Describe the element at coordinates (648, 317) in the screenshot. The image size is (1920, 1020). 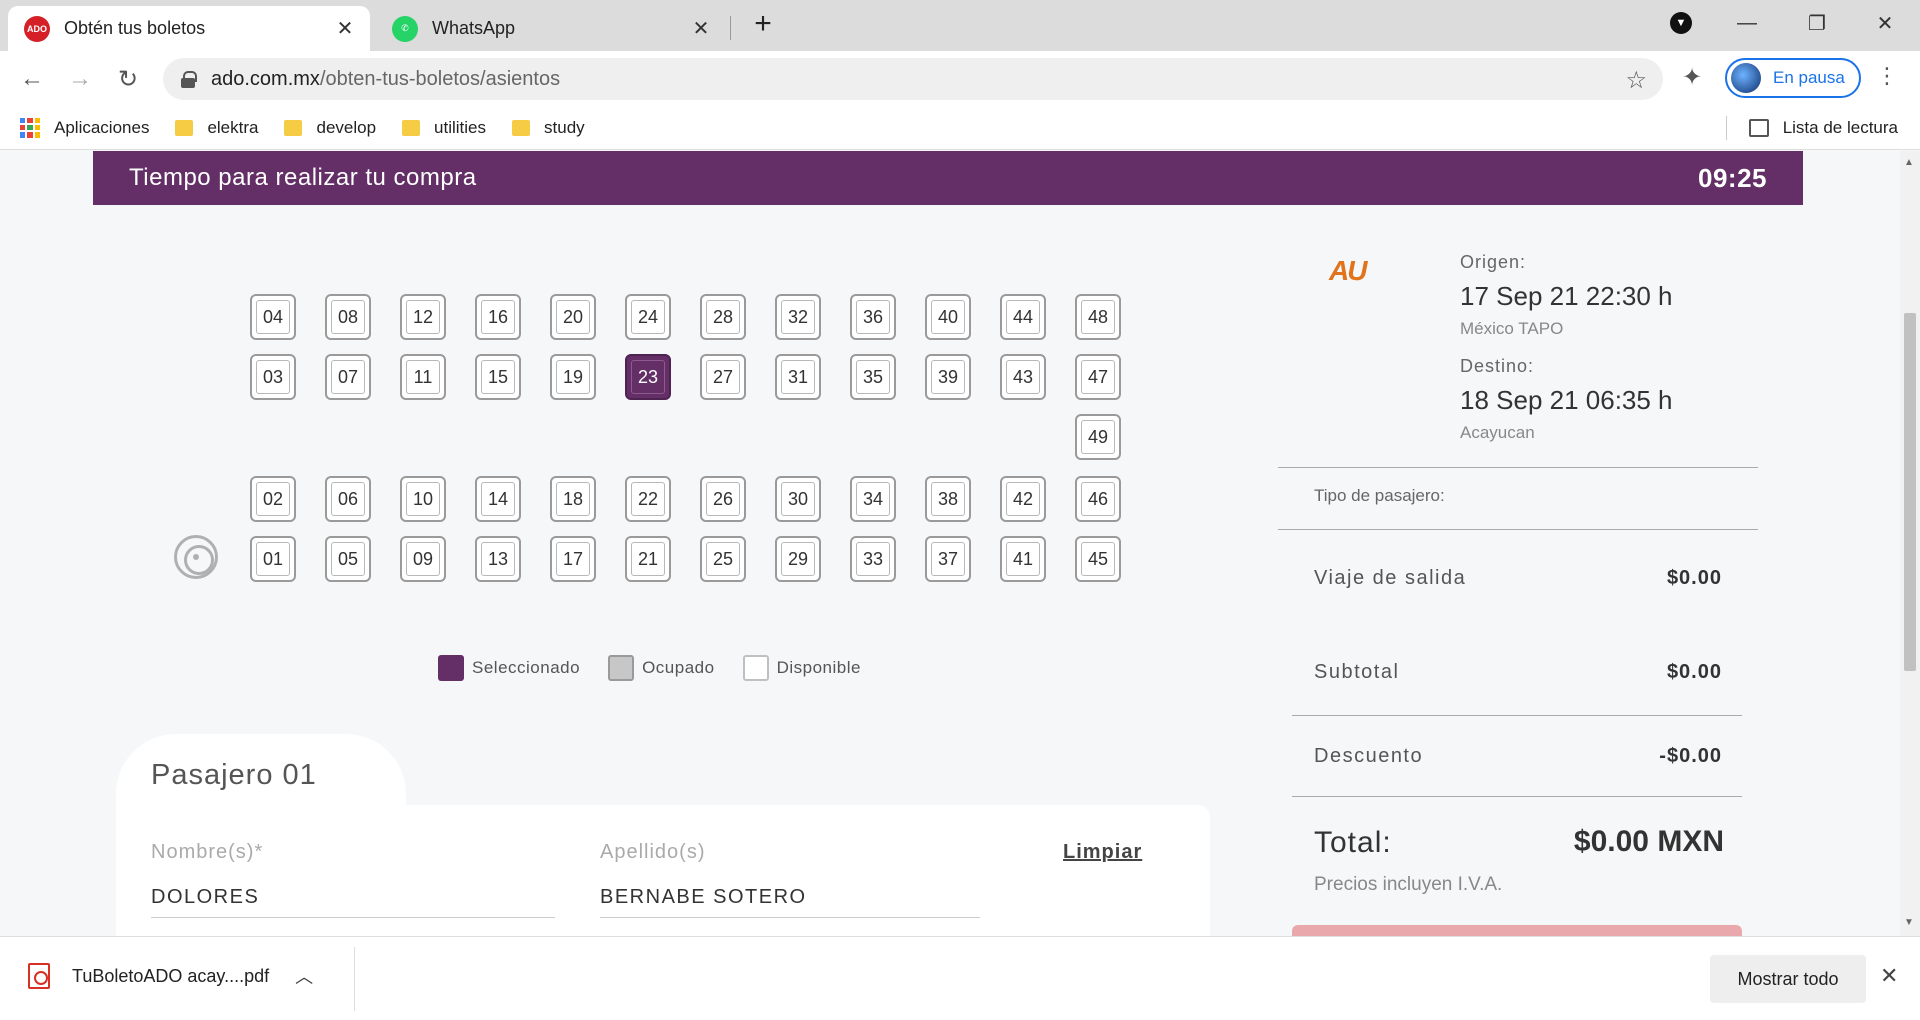
I see `seat: 24` at that location.